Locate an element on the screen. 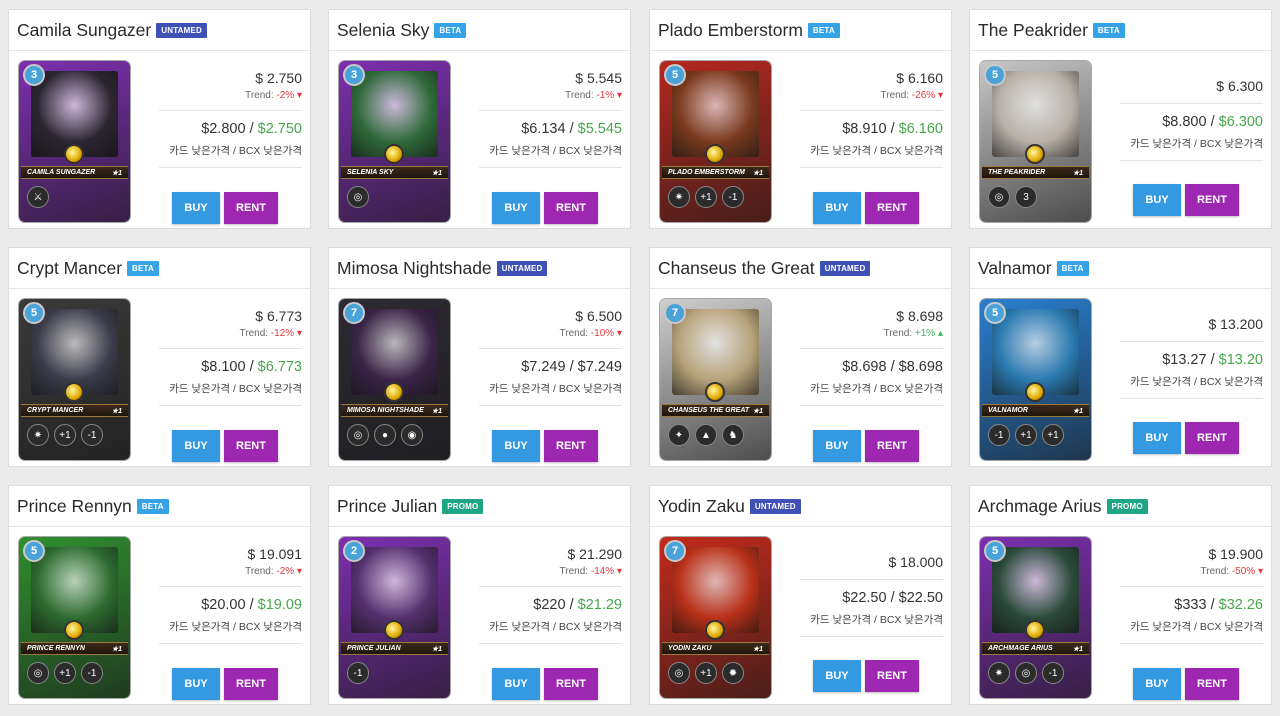 The image size is (1280, 716). card-artwork: 3 CAMILA SUNGAZER ★1 ⚔ is located at coordinates (74, 141).